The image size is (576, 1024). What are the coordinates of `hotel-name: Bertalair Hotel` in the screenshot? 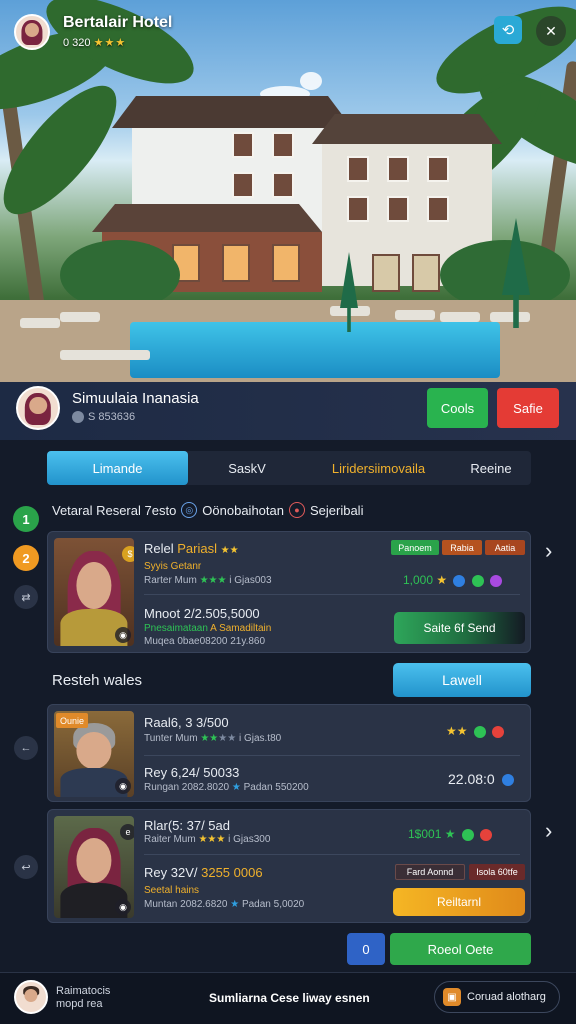 It's located at (118, 22).